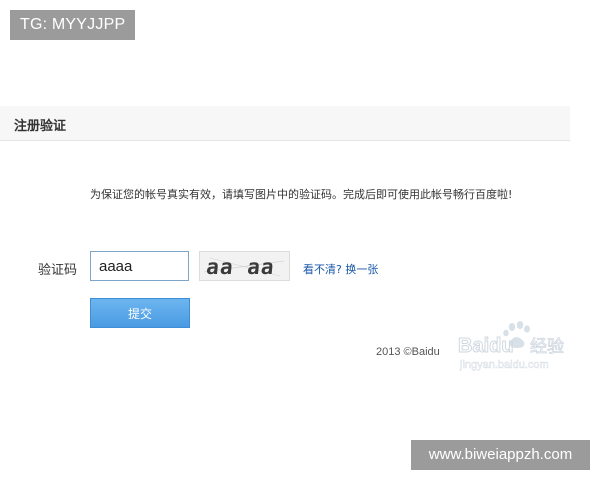 This screenshot has height=480, width=600. What do you see at coordinates (140, 313) in the screenshot?
I see `submit-button: 提交` at bounding box center [140, 313].